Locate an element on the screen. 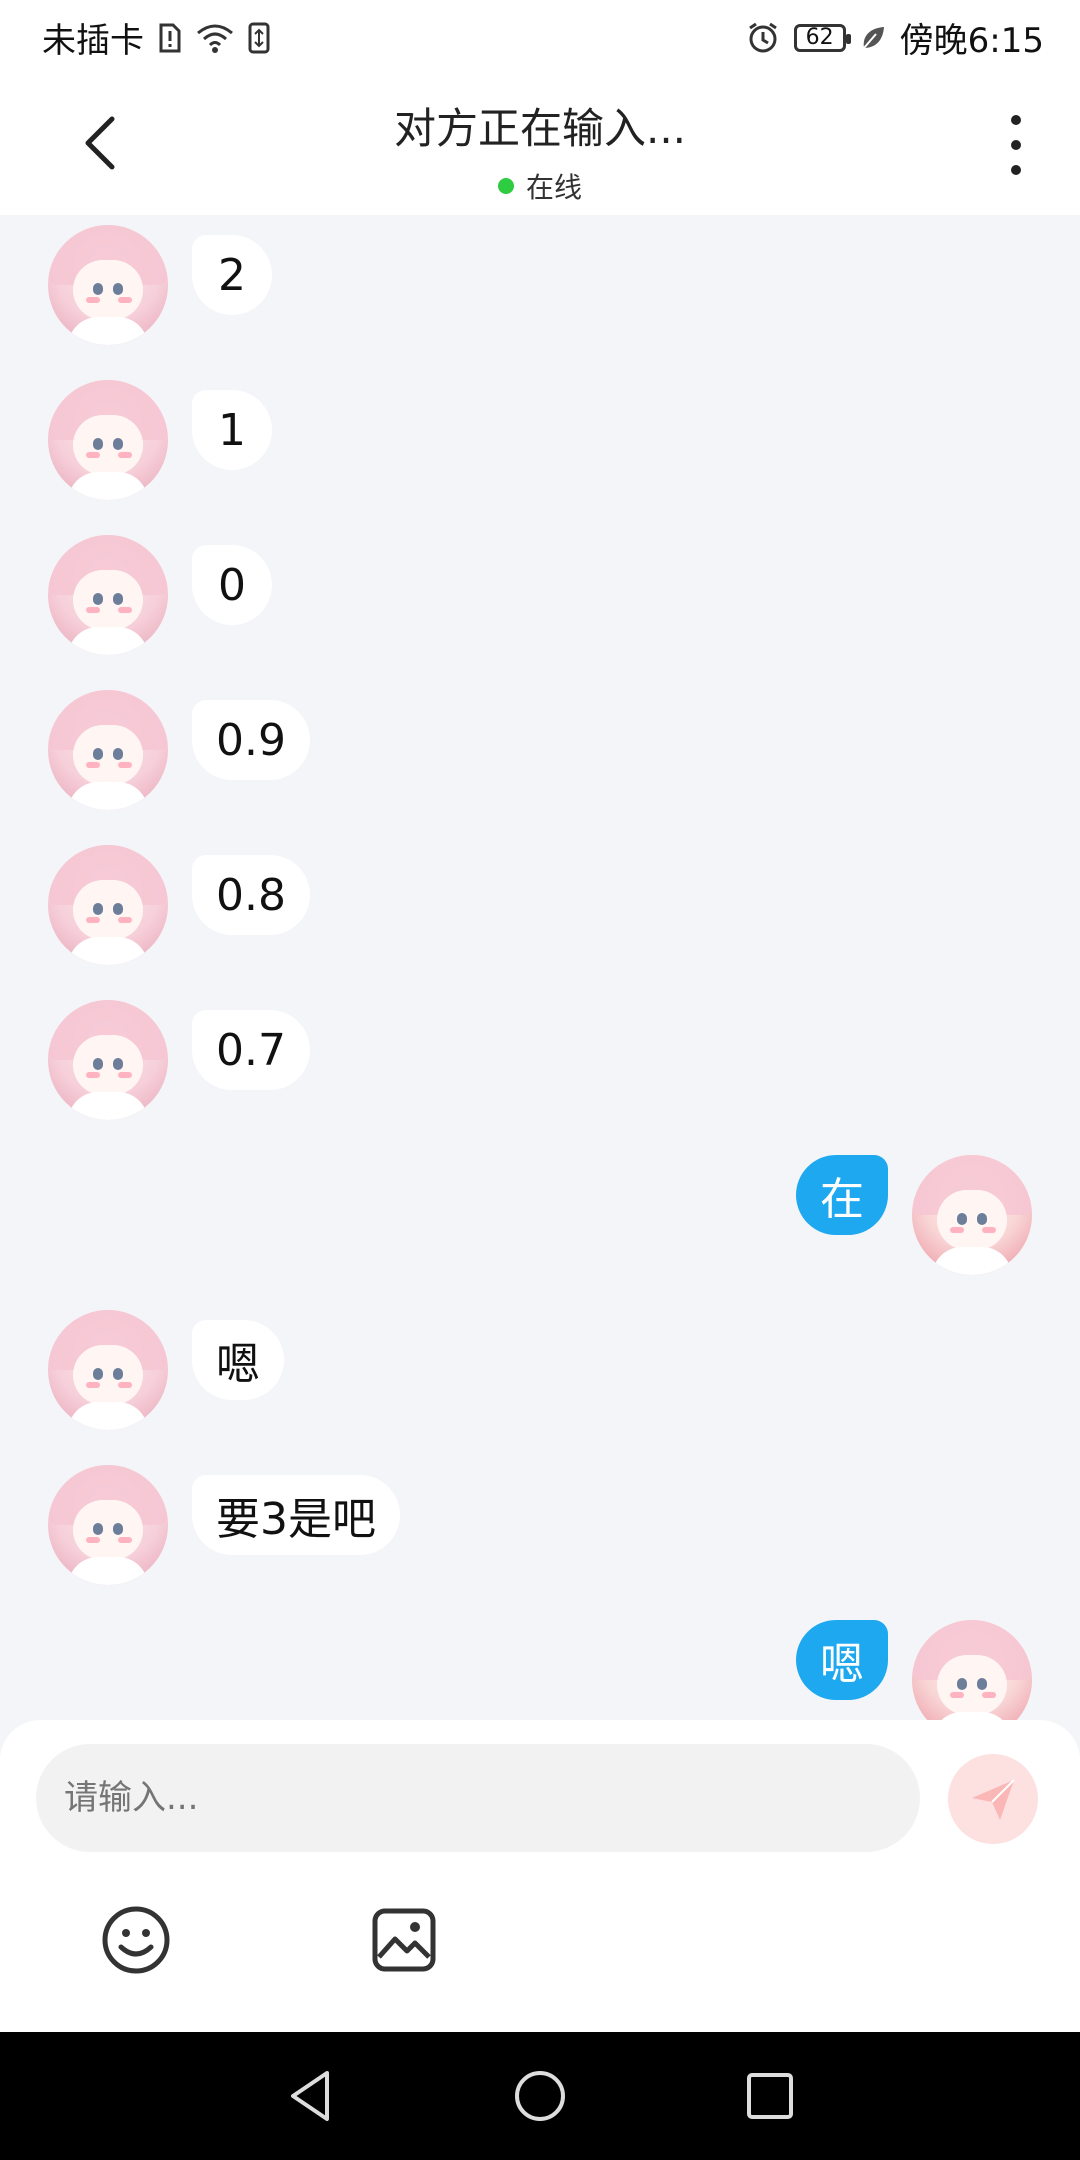 Image resolution: width=1080 pixels, height=2160 pixels. status-right: 62 傍晚6:15 is located at coordinates (895, 37).